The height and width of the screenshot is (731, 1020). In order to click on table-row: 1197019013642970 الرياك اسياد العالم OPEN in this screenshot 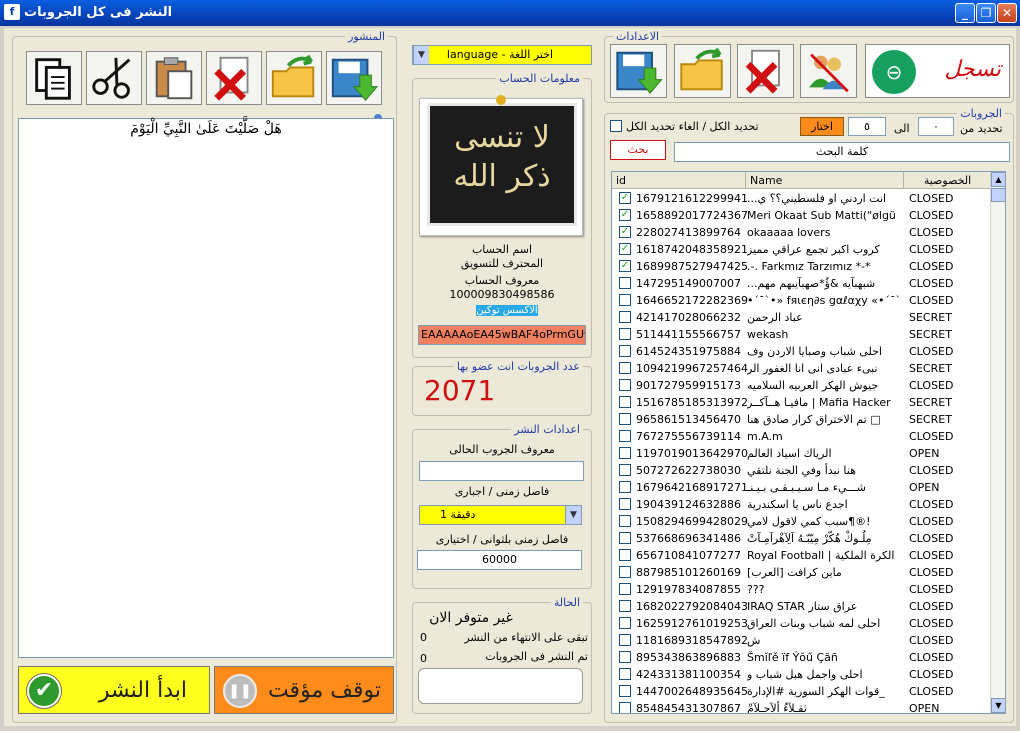, I will do `click(802, 453)`.